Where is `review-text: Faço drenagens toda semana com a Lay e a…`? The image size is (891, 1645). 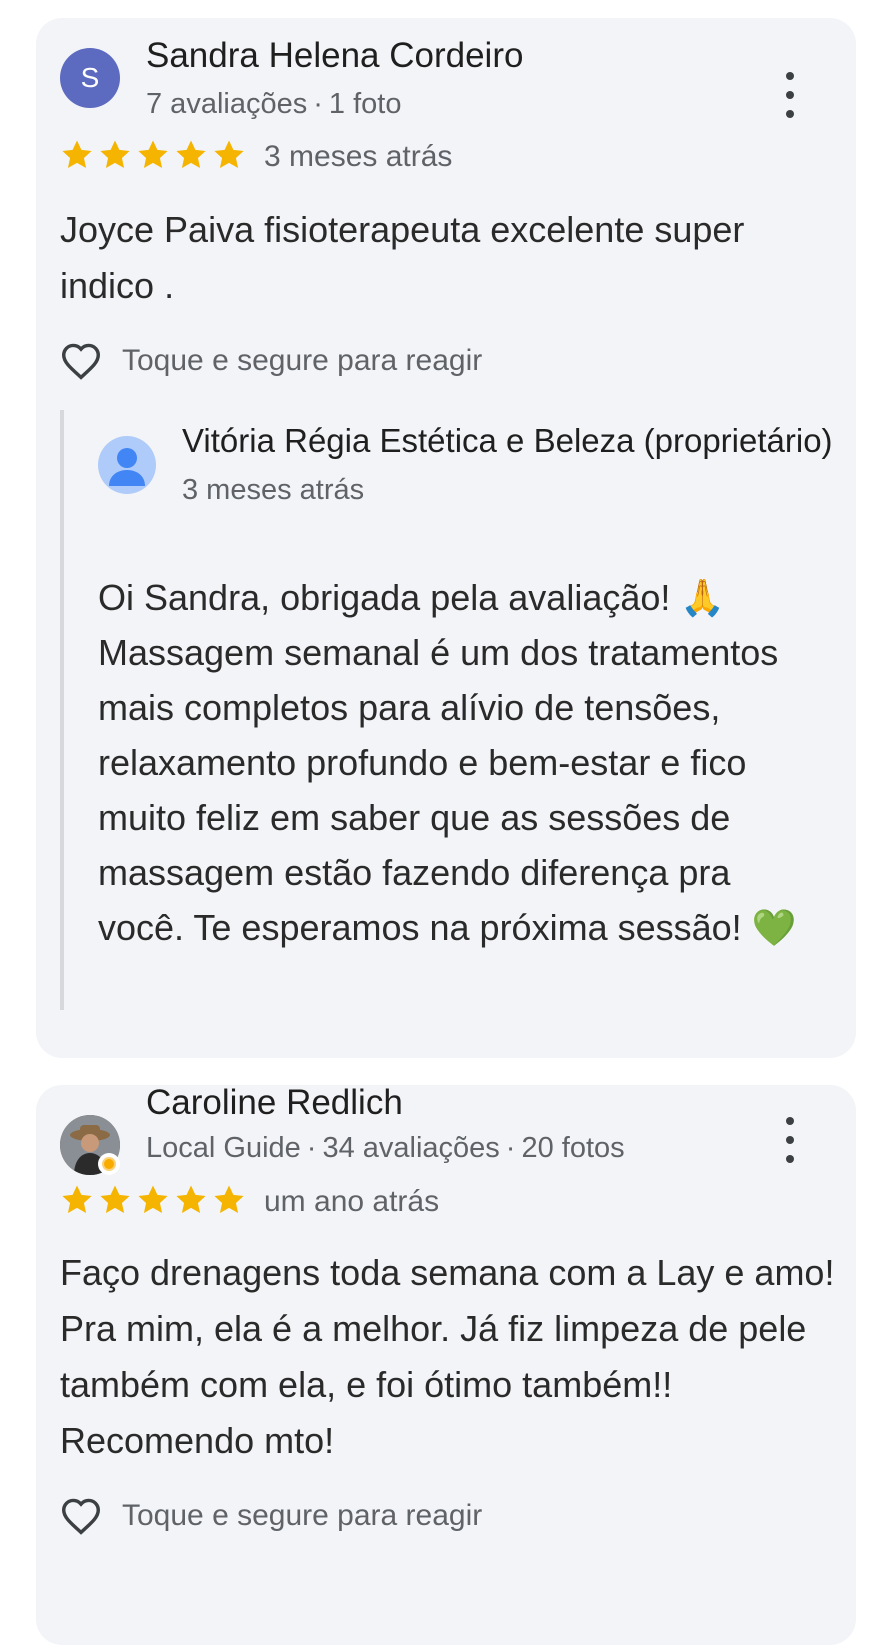
review-text: Faço drenagens toda semana com a Lay e a… is located at coordinates (447, 1356).